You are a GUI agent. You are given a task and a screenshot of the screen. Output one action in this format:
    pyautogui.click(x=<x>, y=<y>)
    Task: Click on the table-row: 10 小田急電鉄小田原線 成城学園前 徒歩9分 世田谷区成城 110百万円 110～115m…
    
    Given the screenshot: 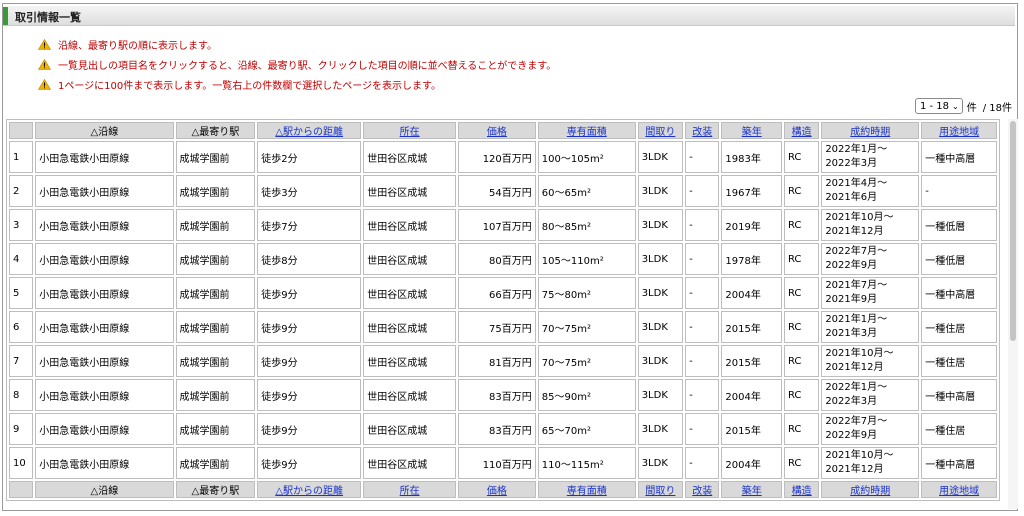 What is the action you would take?
    pyautogui.click(x=503, y=463)
    